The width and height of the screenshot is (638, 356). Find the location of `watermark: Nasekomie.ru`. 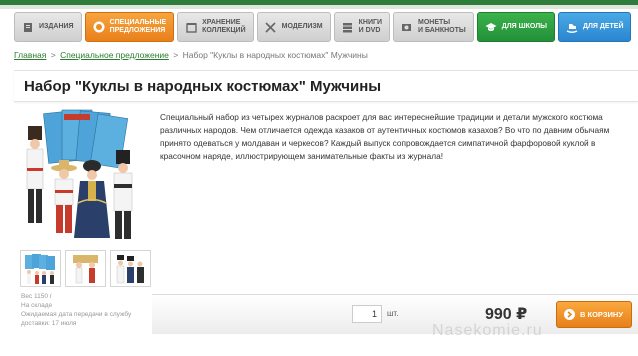

watermark: Nasekomie.ru is located at coordinates (487, 330).